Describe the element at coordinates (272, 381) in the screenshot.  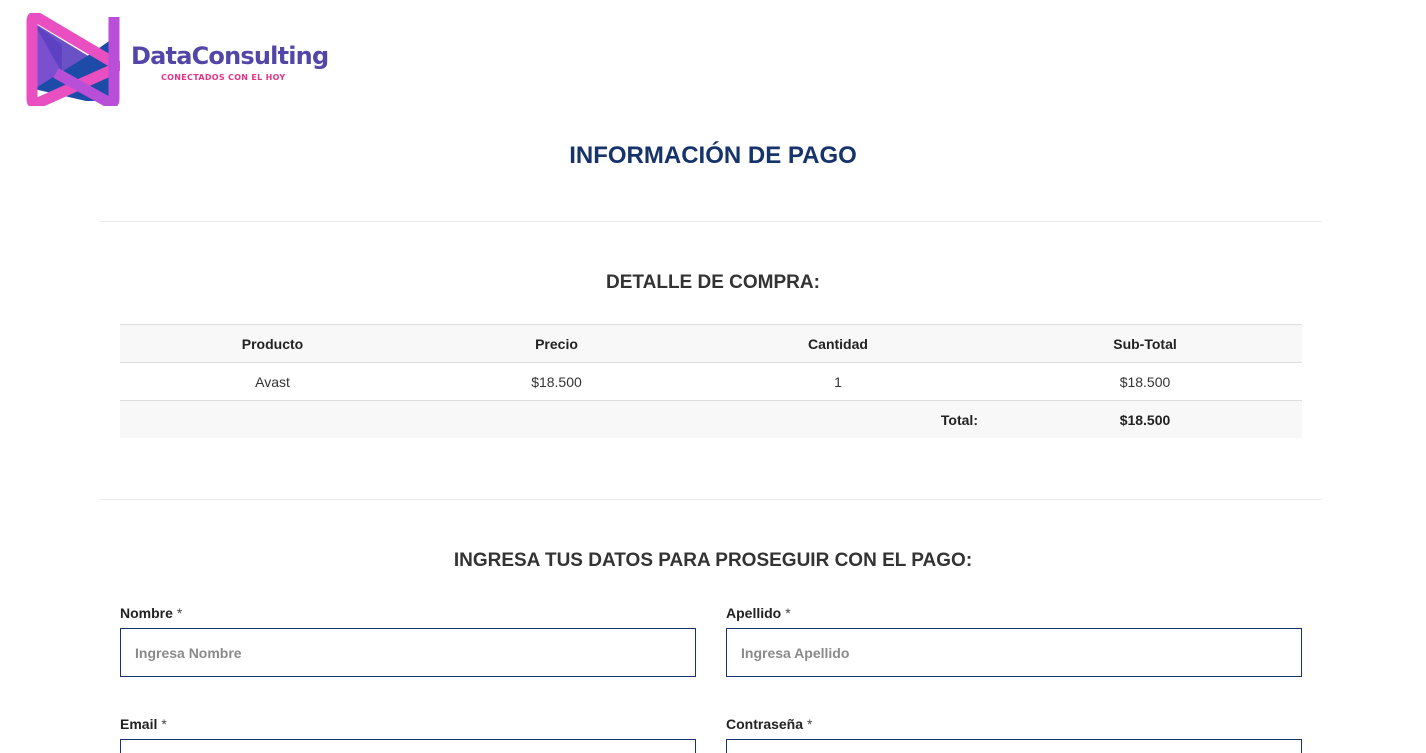
I see `cell-product: Avast` at that location.